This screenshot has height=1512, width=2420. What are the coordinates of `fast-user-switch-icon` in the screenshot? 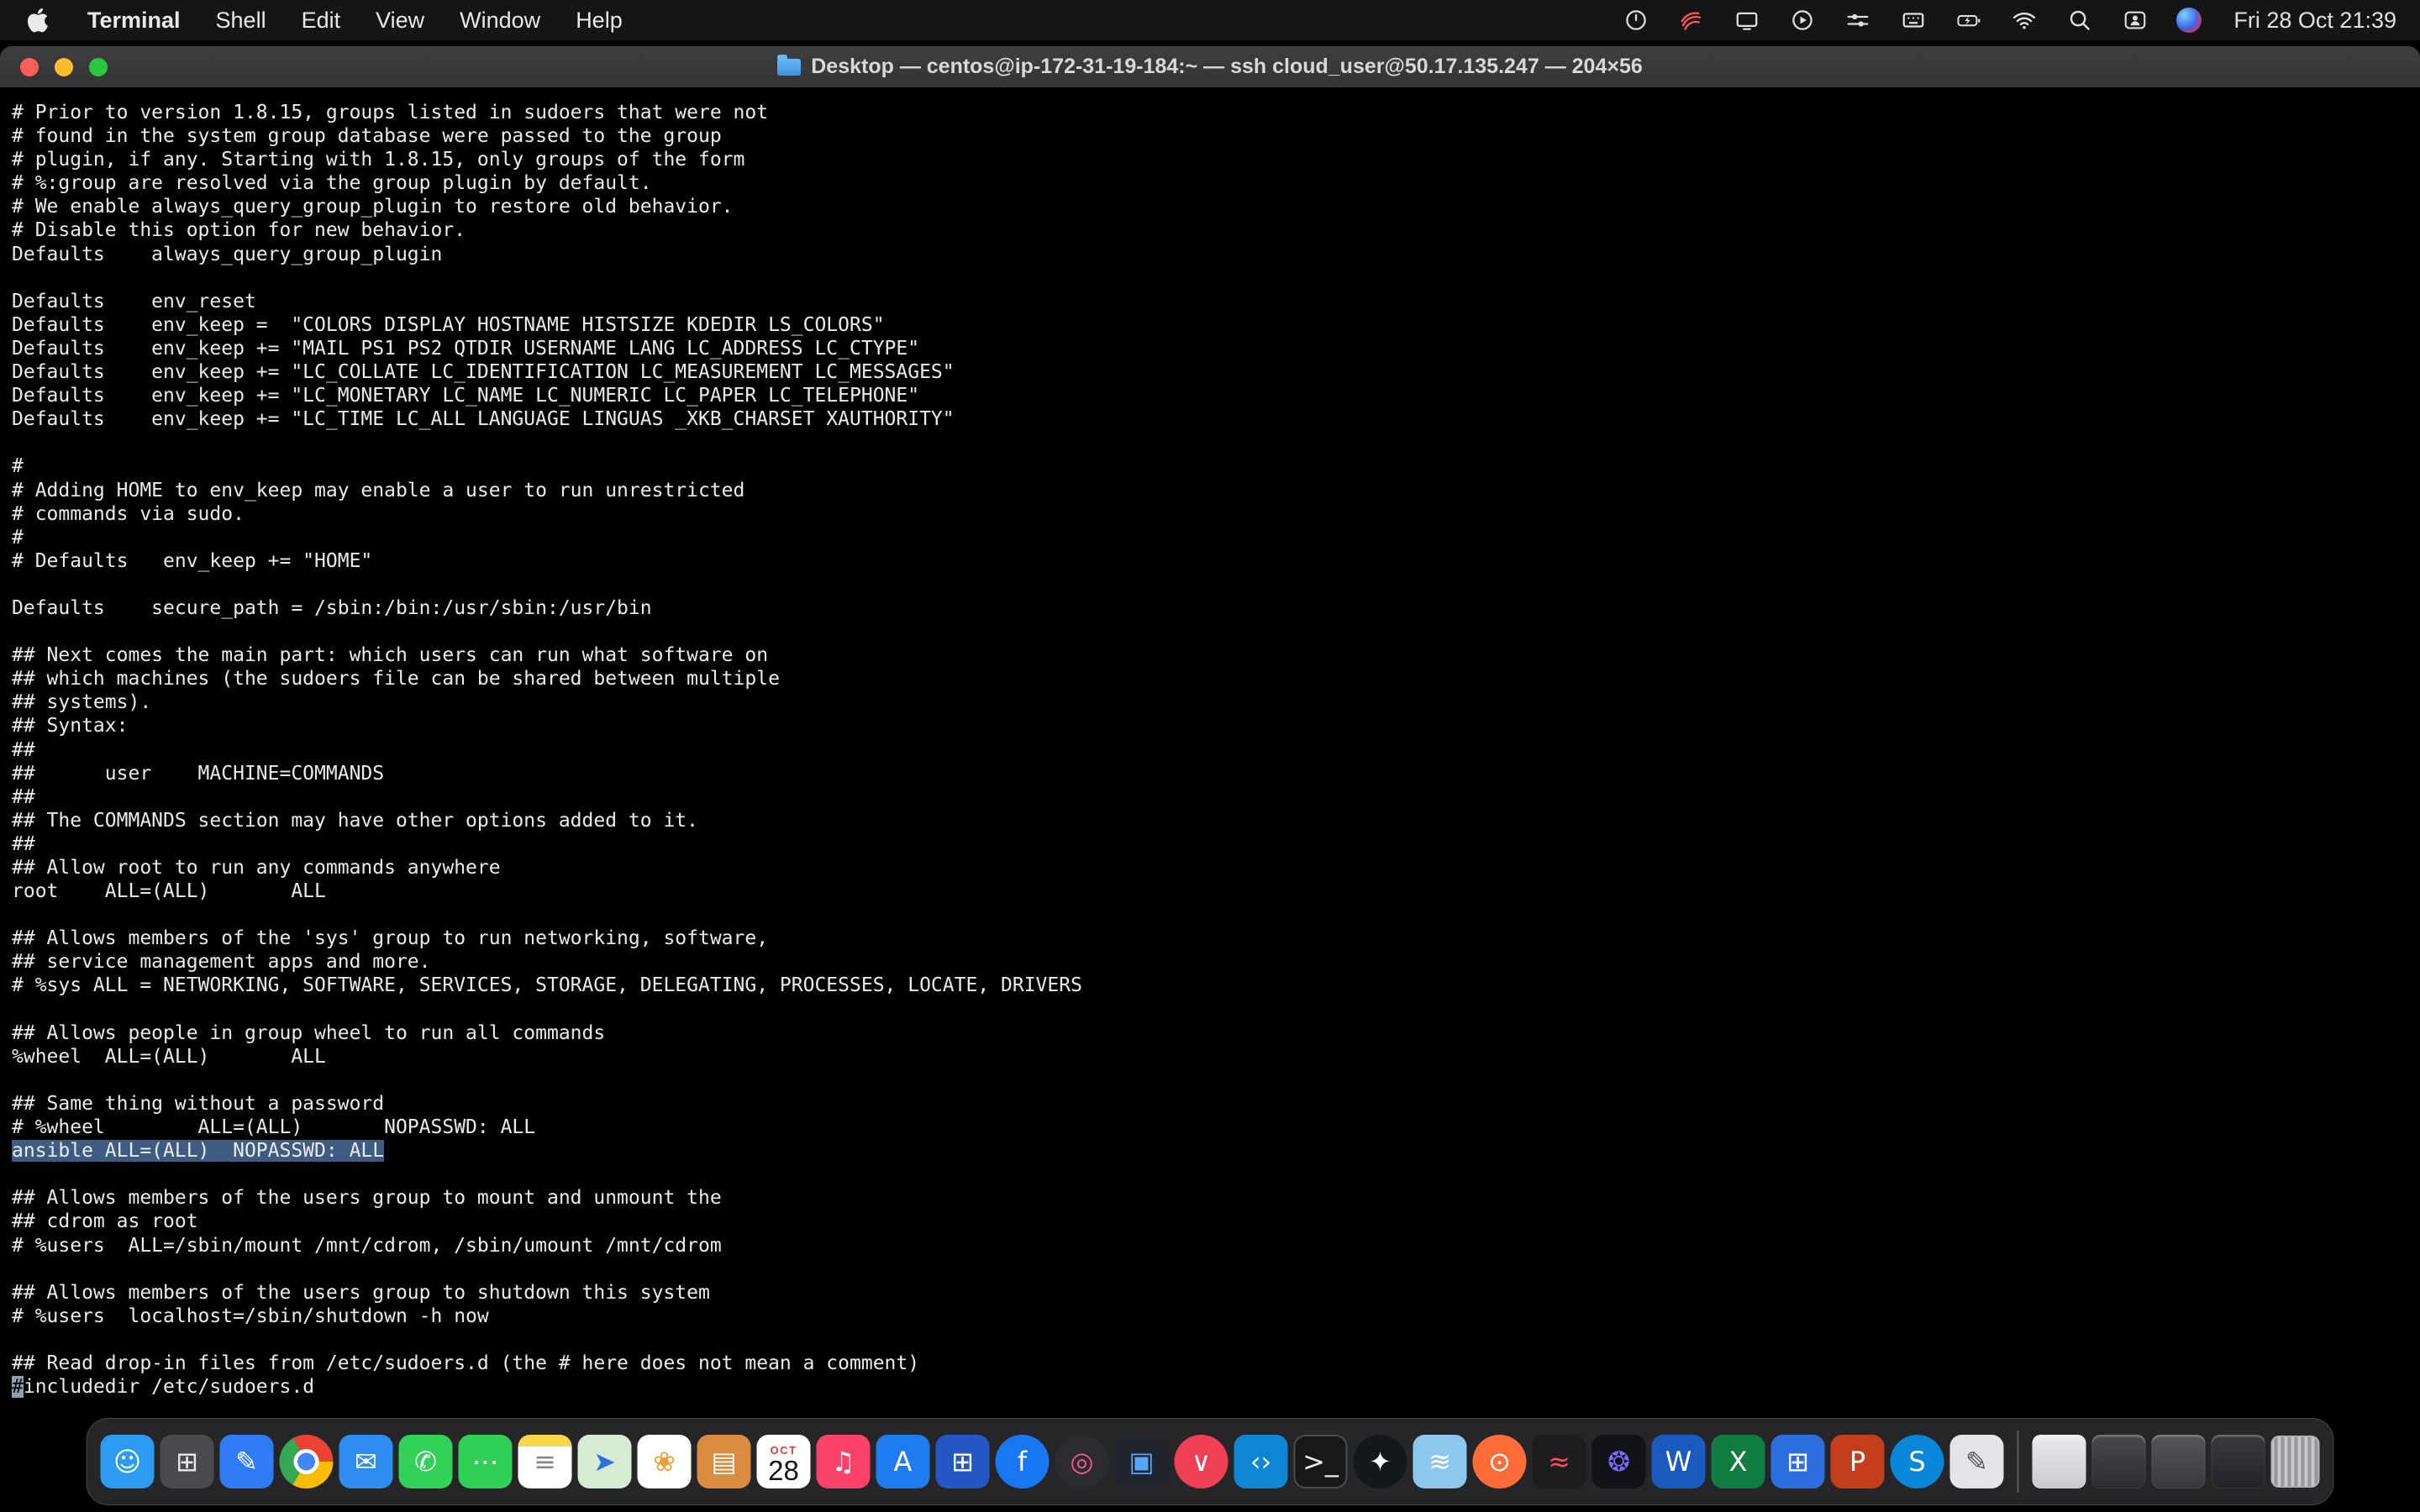 It's located at (2135, 20).